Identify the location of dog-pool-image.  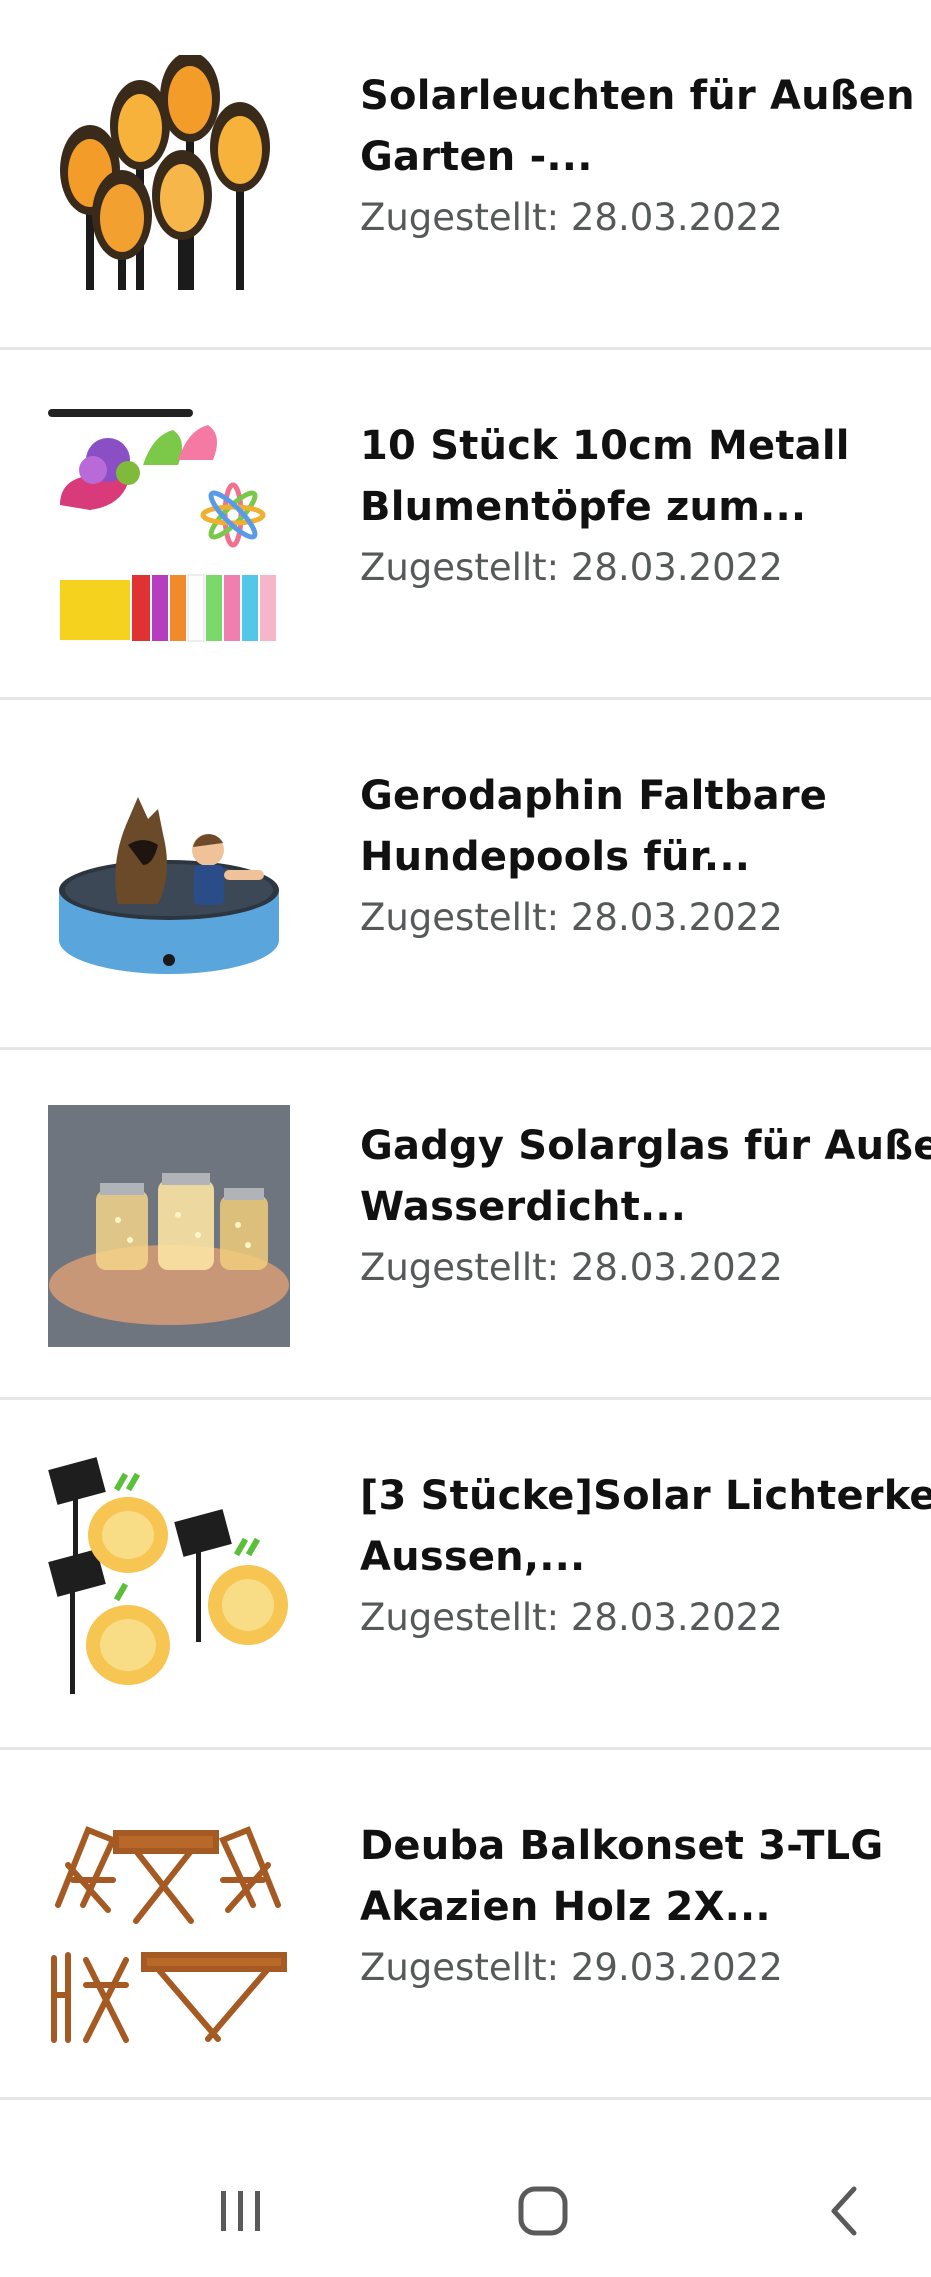
(169, 876).